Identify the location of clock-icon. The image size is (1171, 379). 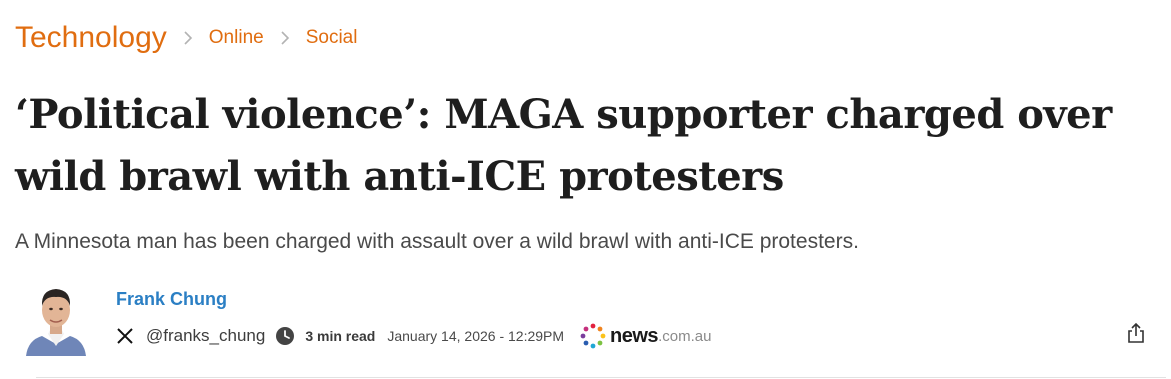
(285, 336).